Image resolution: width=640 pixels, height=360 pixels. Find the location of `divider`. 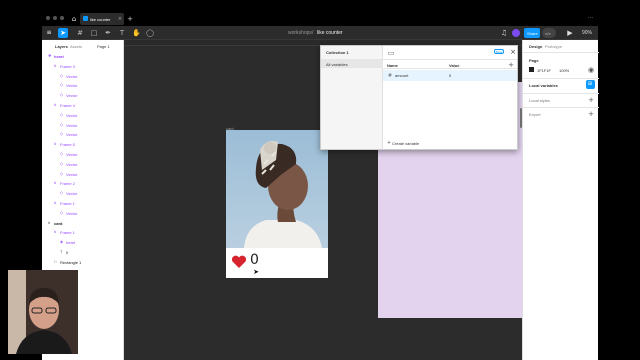

divider is located at coordinates (561, 107).